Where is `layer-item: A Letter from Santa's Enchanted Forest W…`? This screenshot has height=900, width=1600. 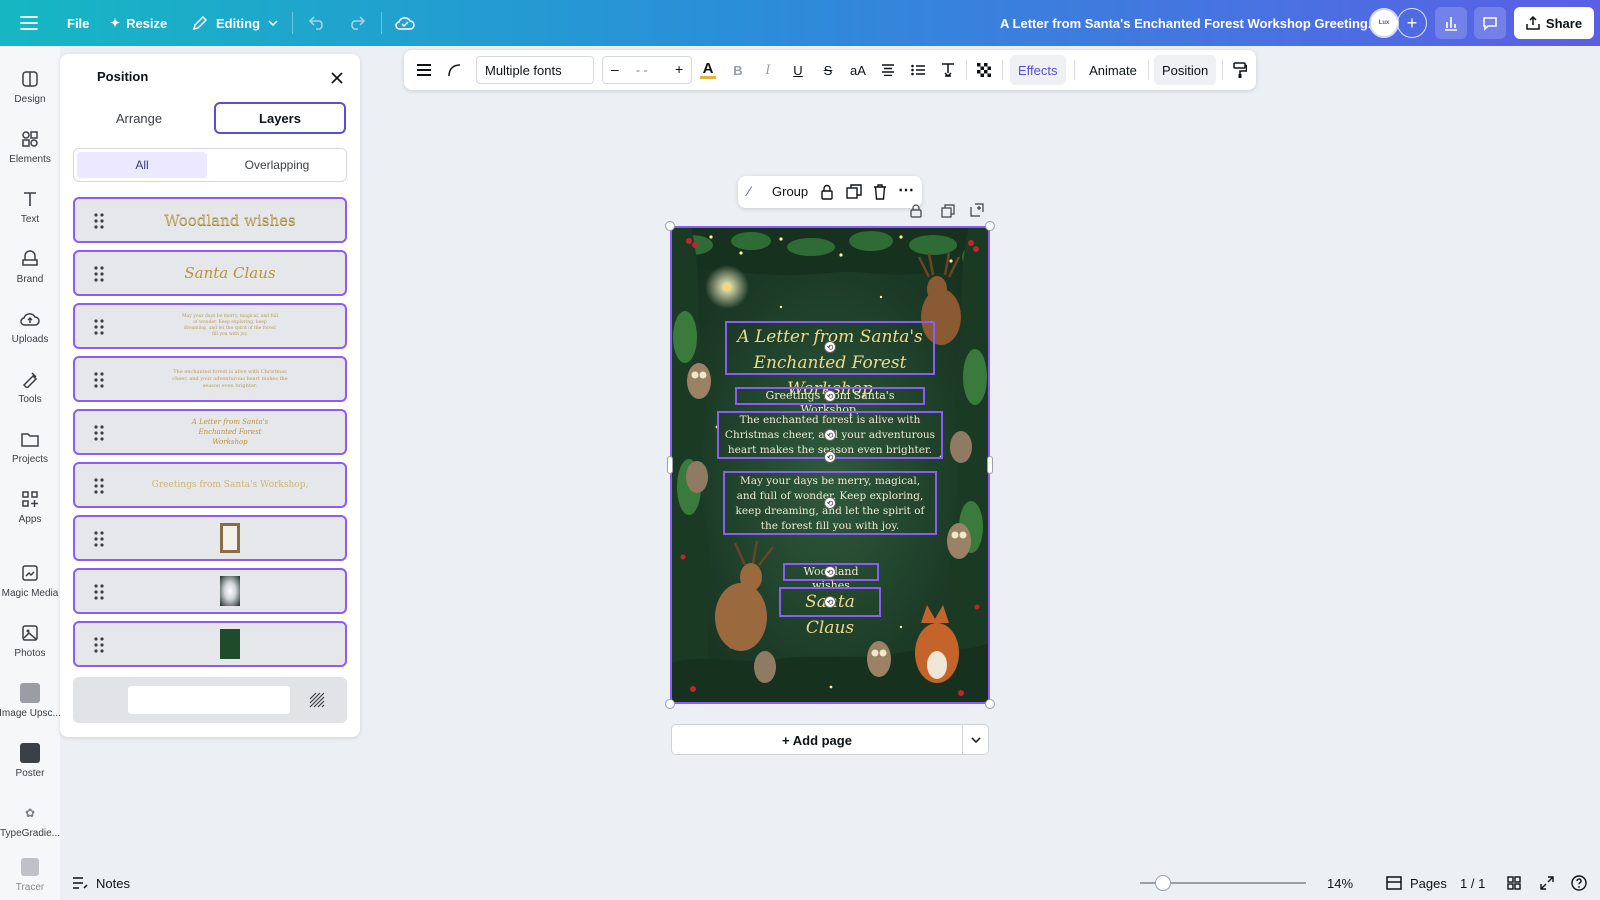 layer-item: A Letter from Santa's Enchanted Forest W… is located at coordinates (210, 432).